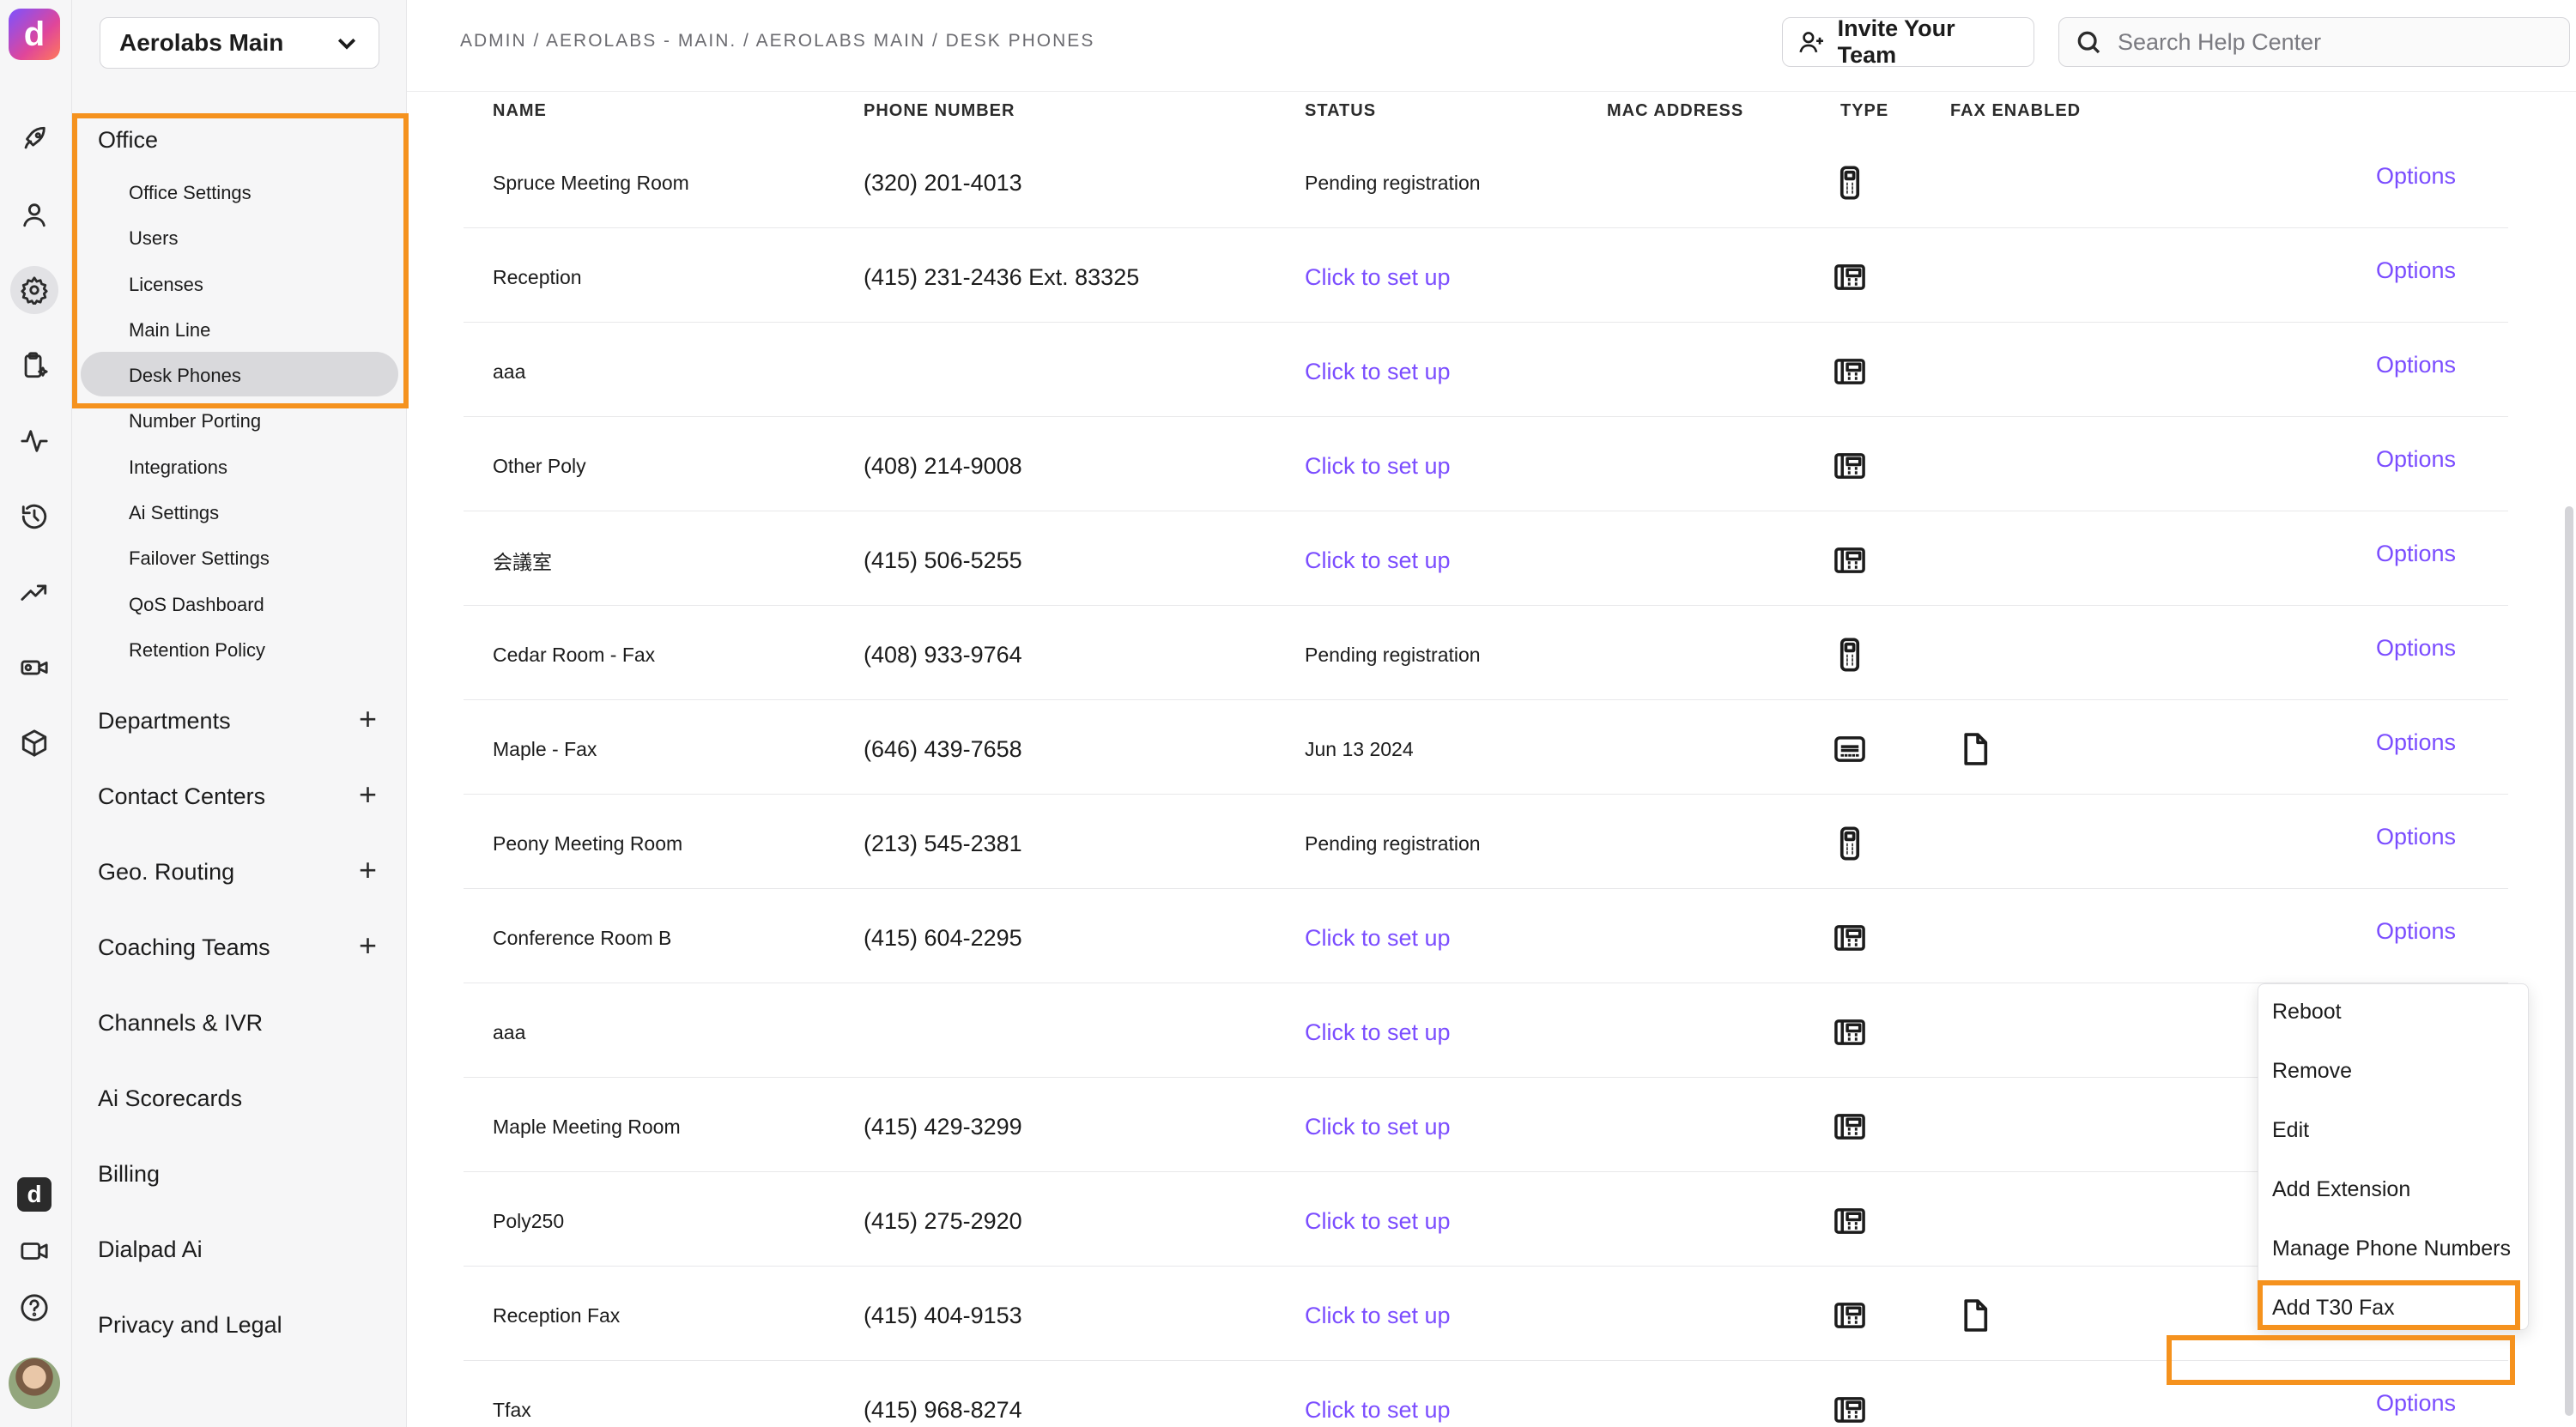 The width and height of the screenshot is (2576, 1427). What do you see at coordinates (34, 441) in the screenshot?
I see `activity-icon` at bounding box center [34, 441].